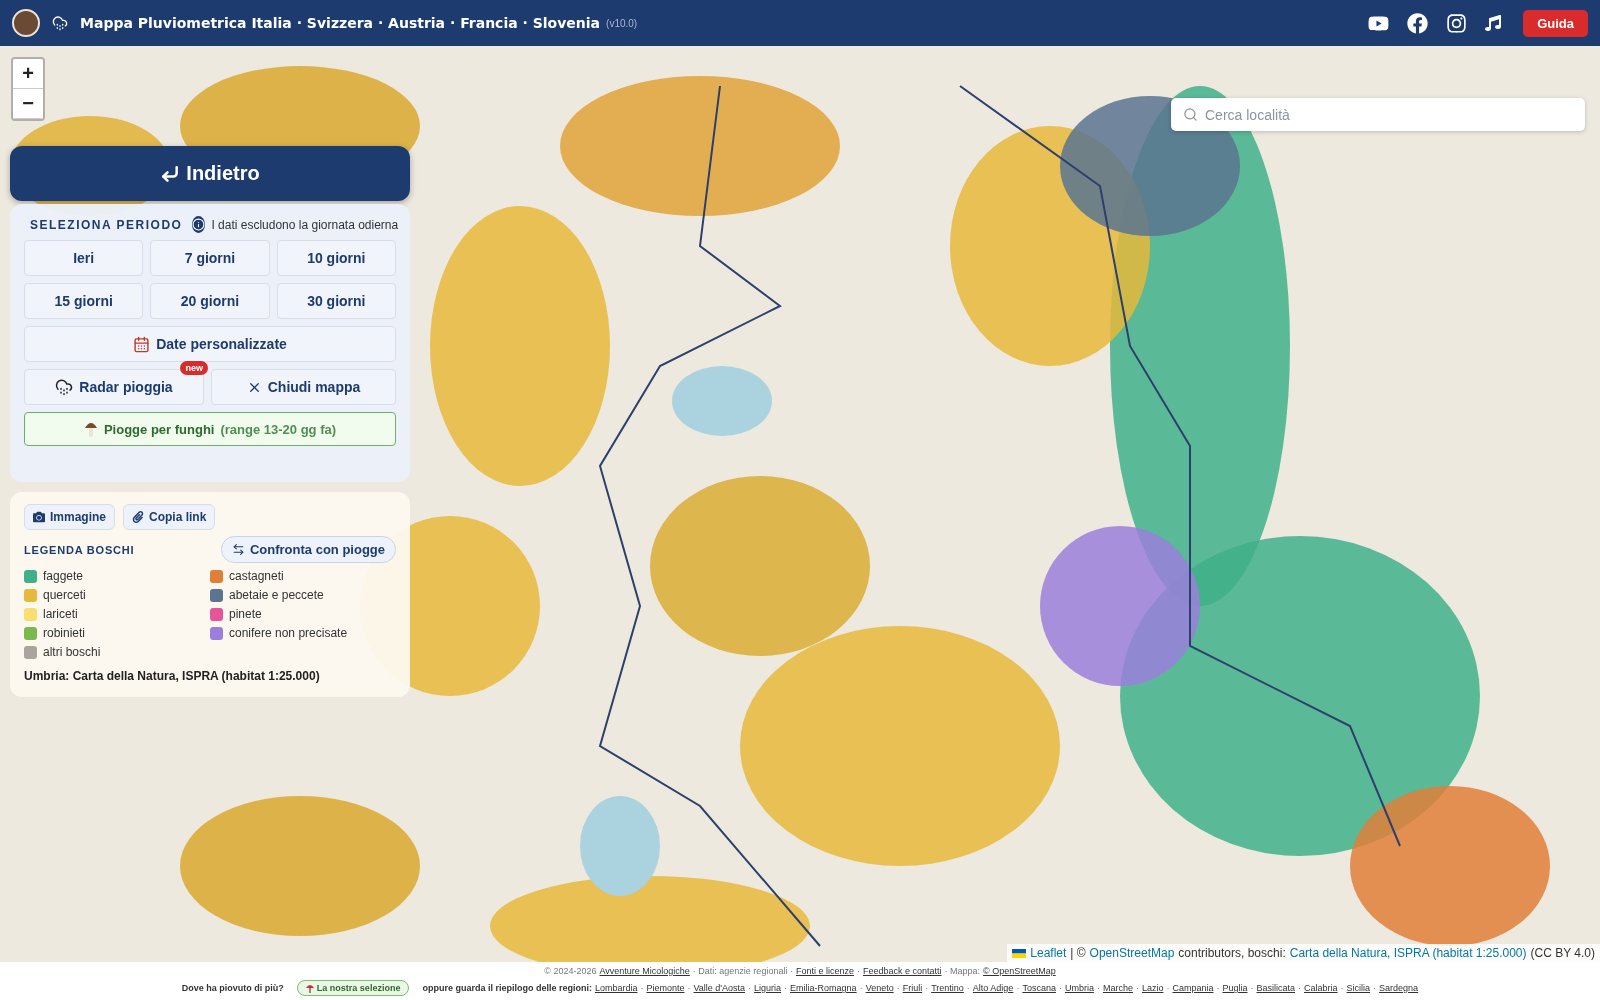  I want to click on footer-text: ·, so click(858, 971).